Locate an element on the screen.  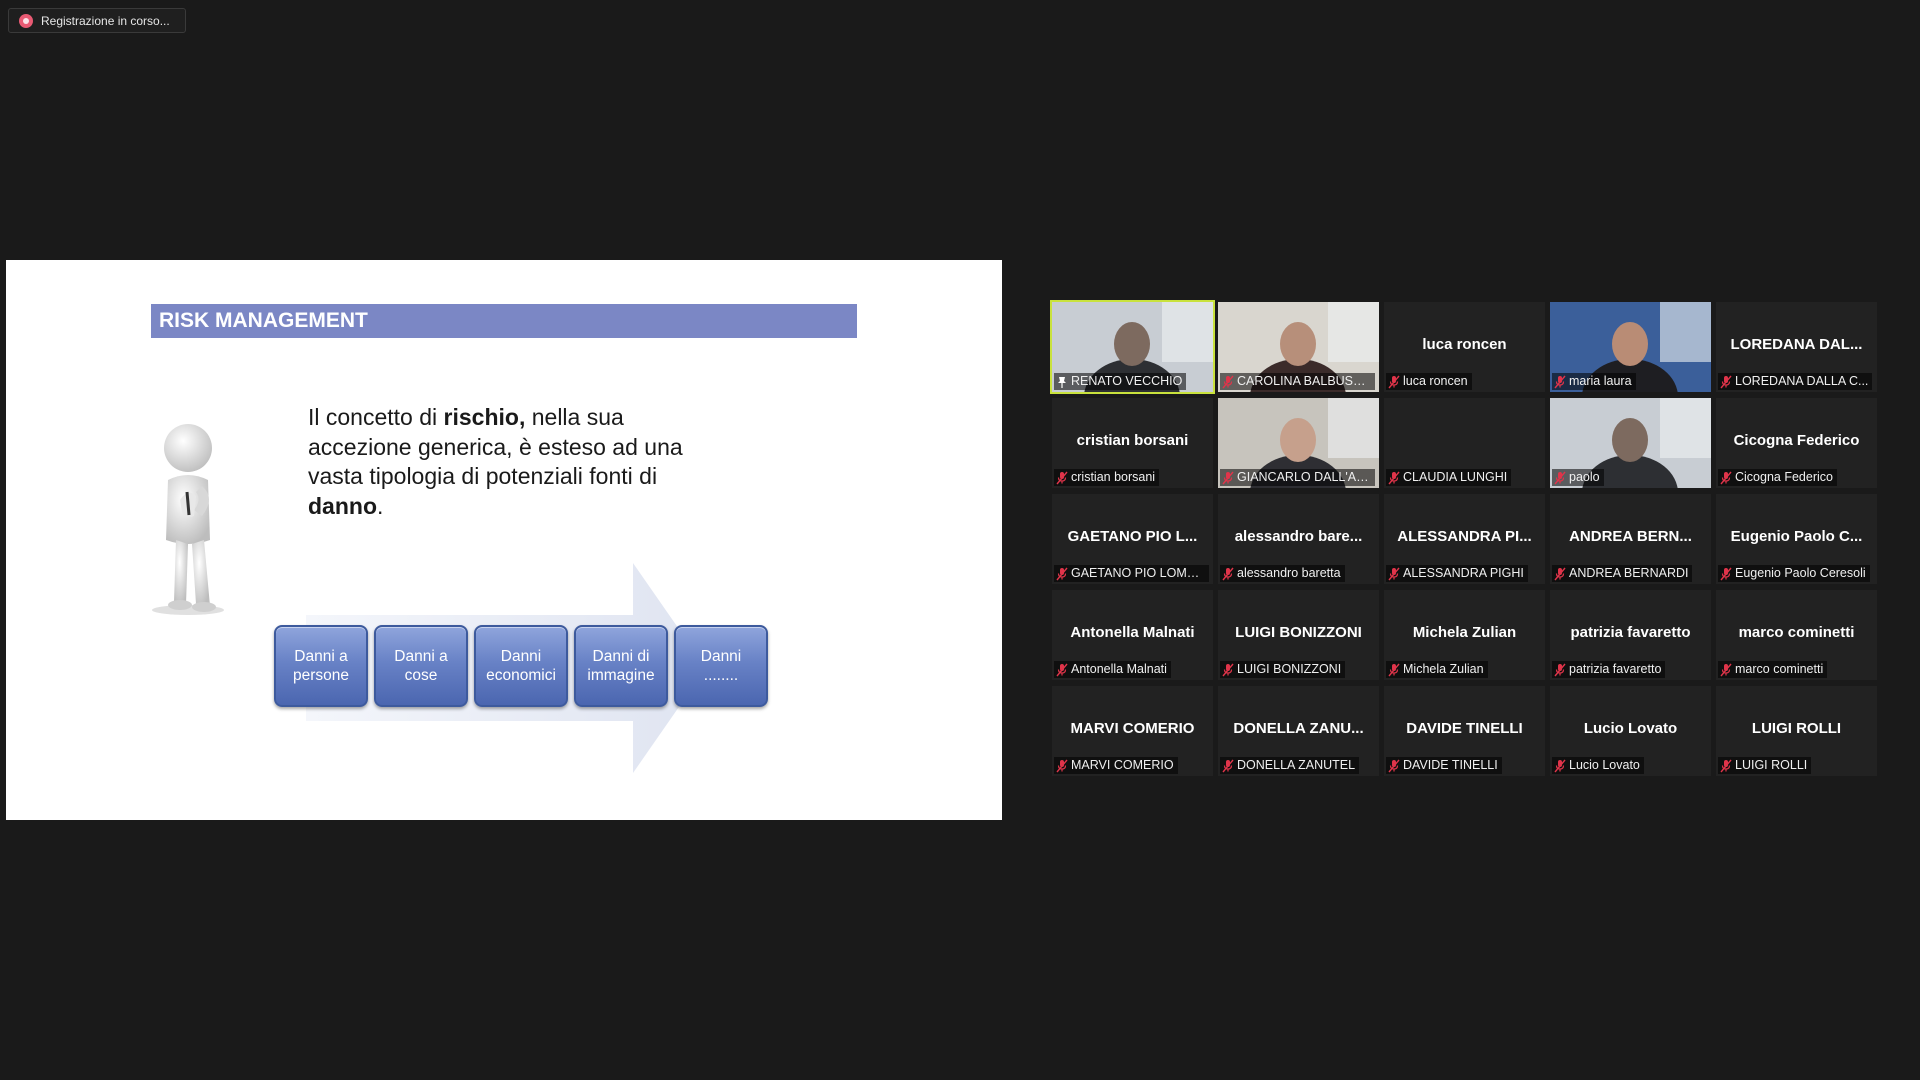
participant-tile: maria laura is located at coordinates (1630, 347).